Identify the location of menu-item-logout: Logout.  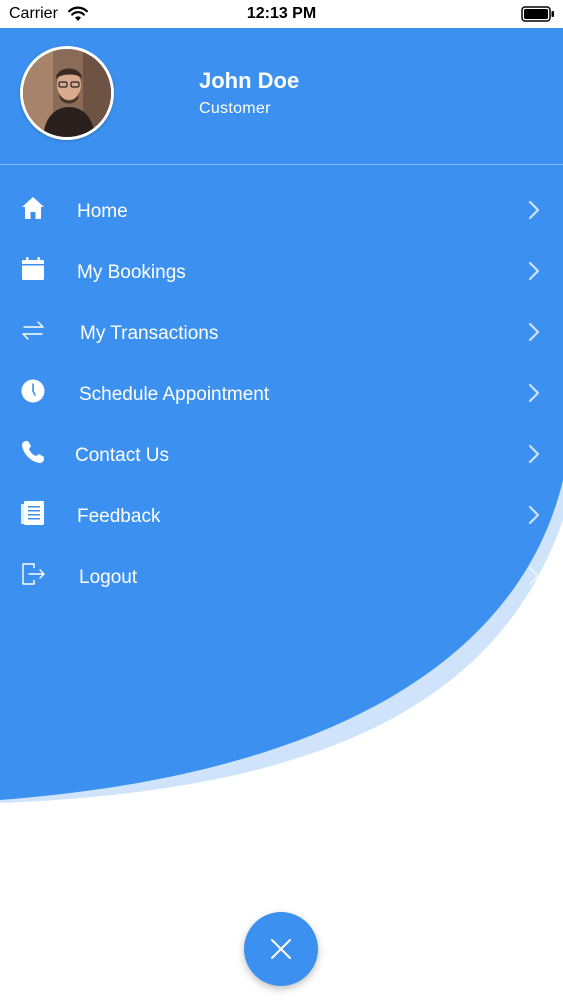
(281, 577).